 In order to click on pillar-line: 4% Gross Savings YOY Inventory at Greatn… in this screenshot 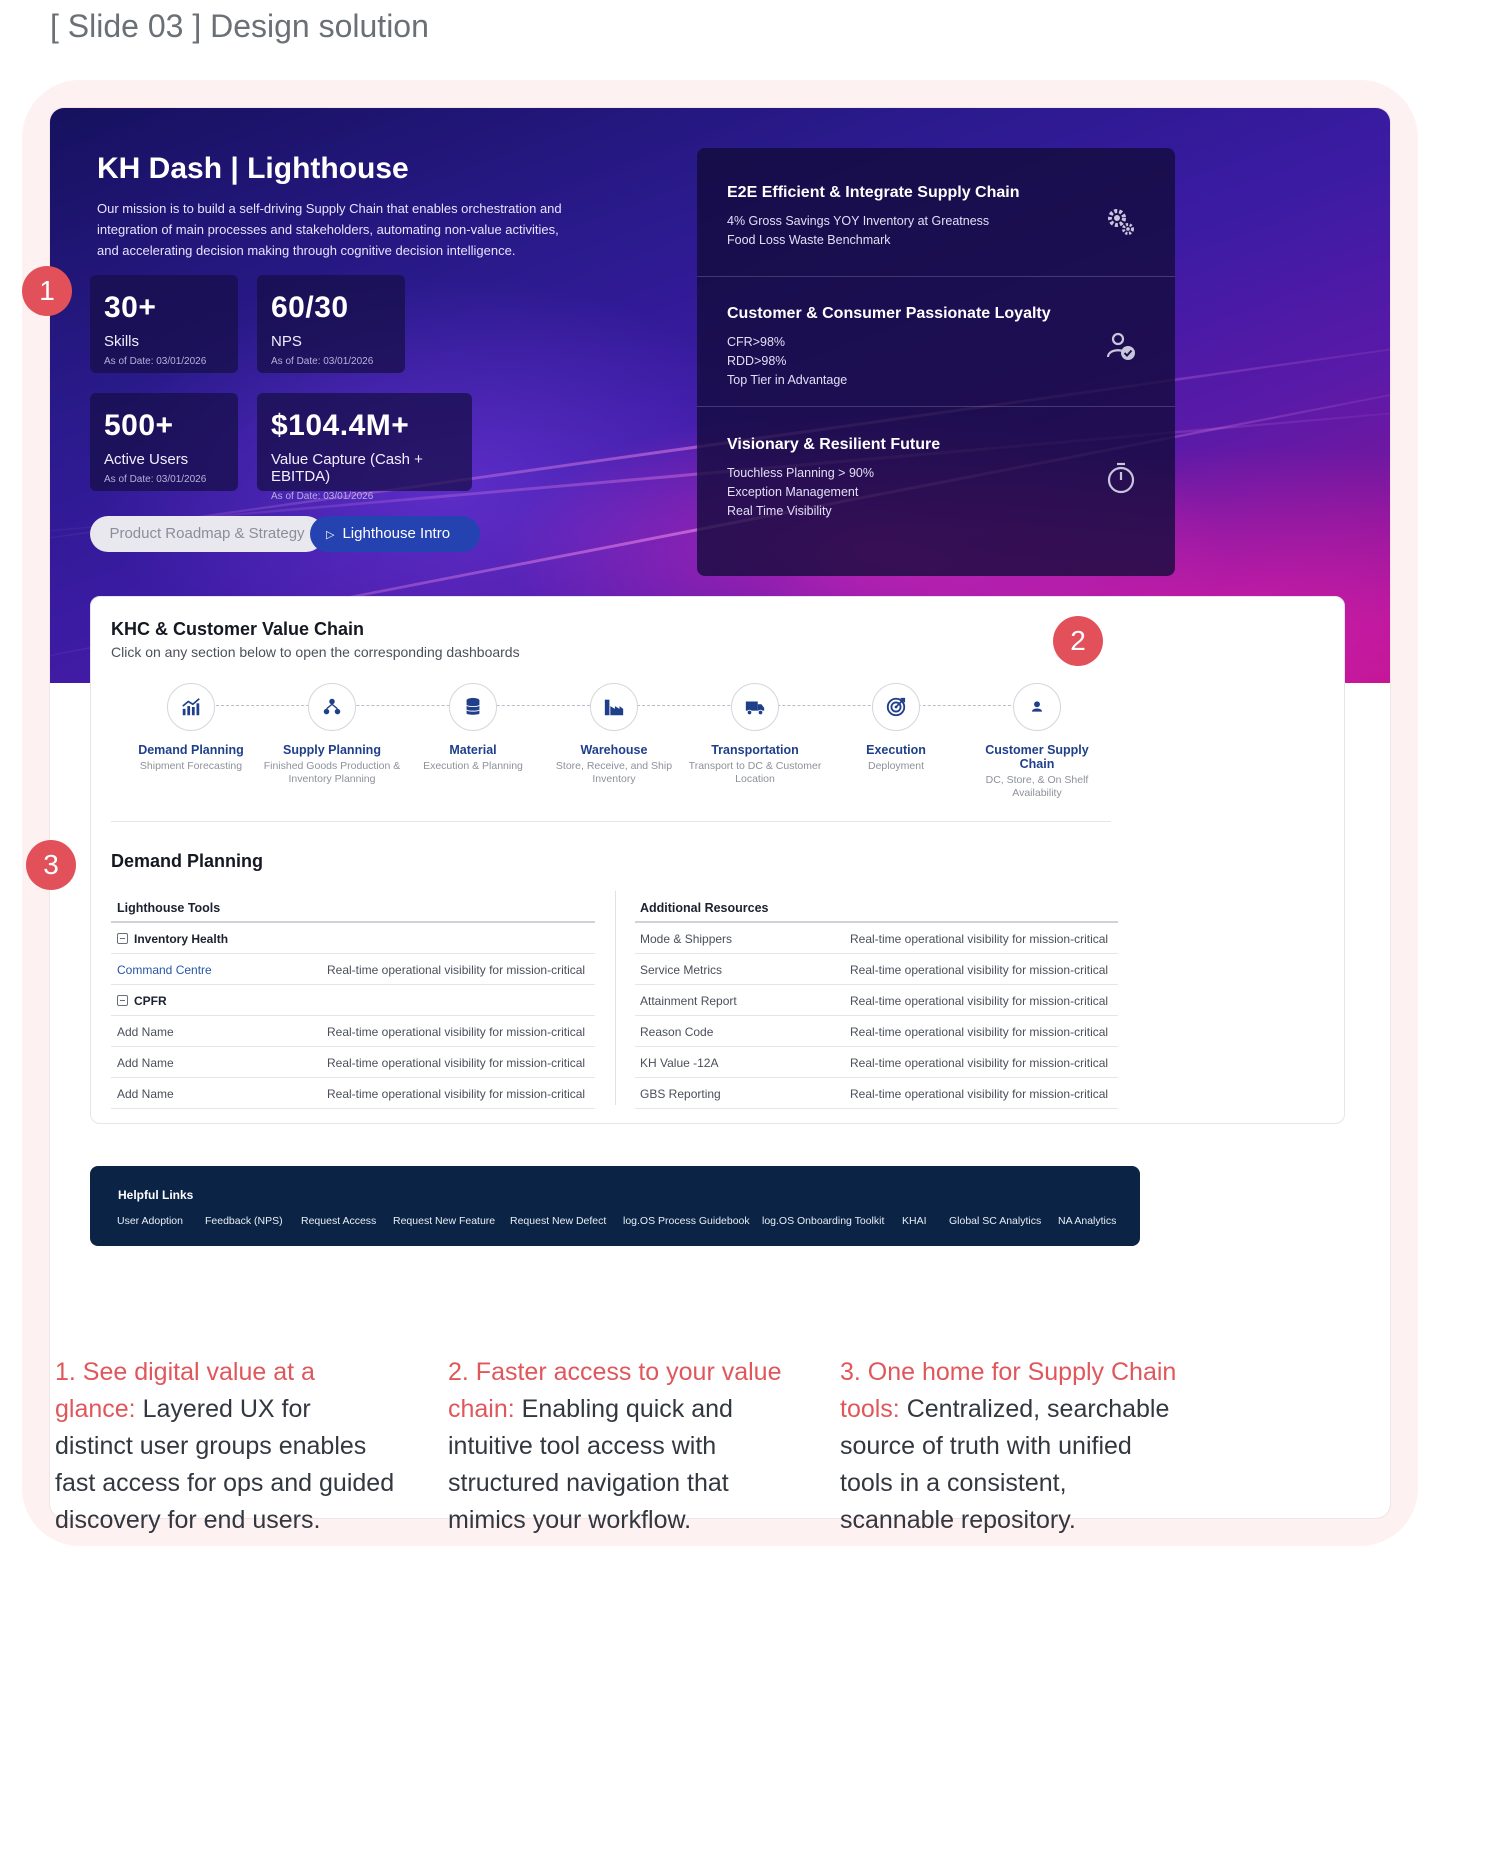, I will do `click(858, 221)`.